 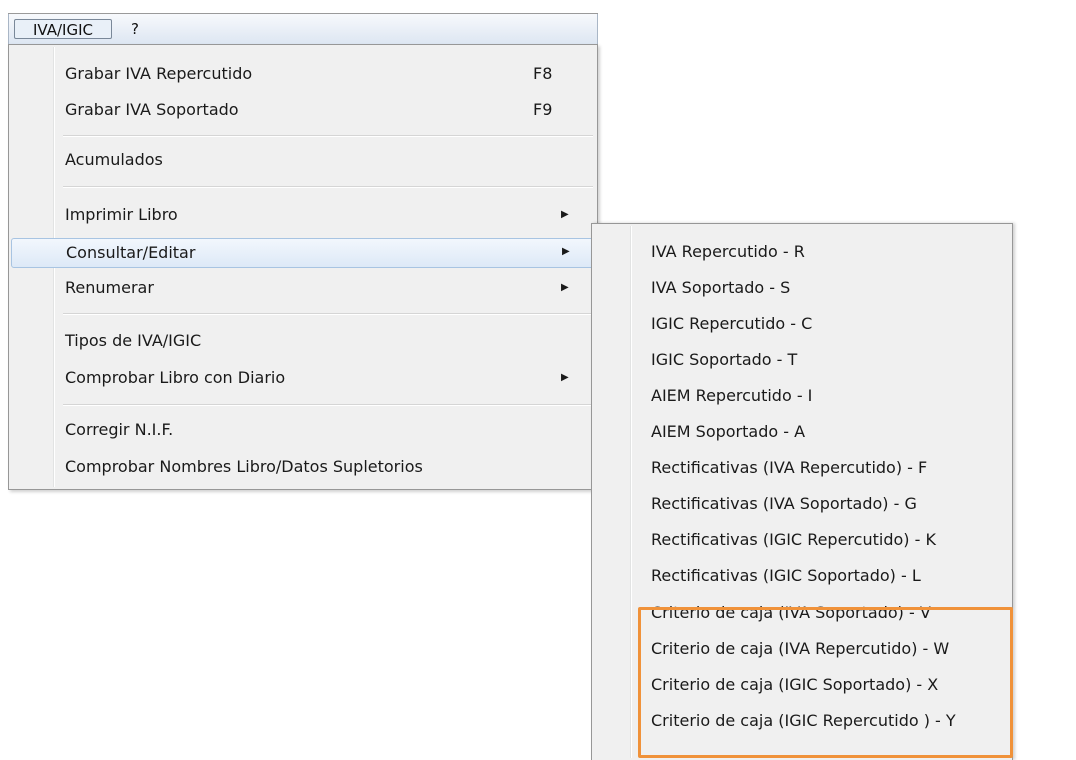 What do you see at coordinates (793, 539) in the screenshot?
I see `menu-item-label: Rectificativas (IGIC Repercutido) - K` at bounding box center [793, 539].